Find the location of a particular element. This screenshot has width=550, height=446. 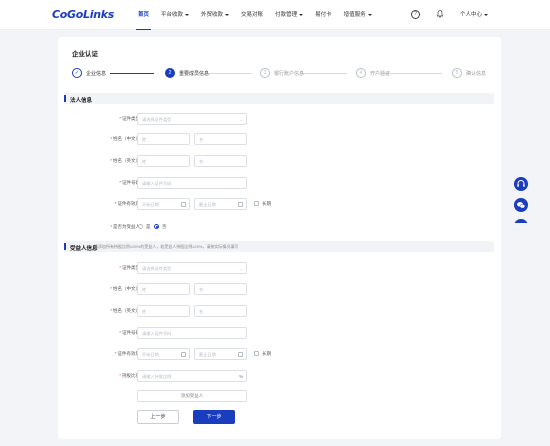

ben-start-date-input: 开始日期 is located at coordinates (163, 354).